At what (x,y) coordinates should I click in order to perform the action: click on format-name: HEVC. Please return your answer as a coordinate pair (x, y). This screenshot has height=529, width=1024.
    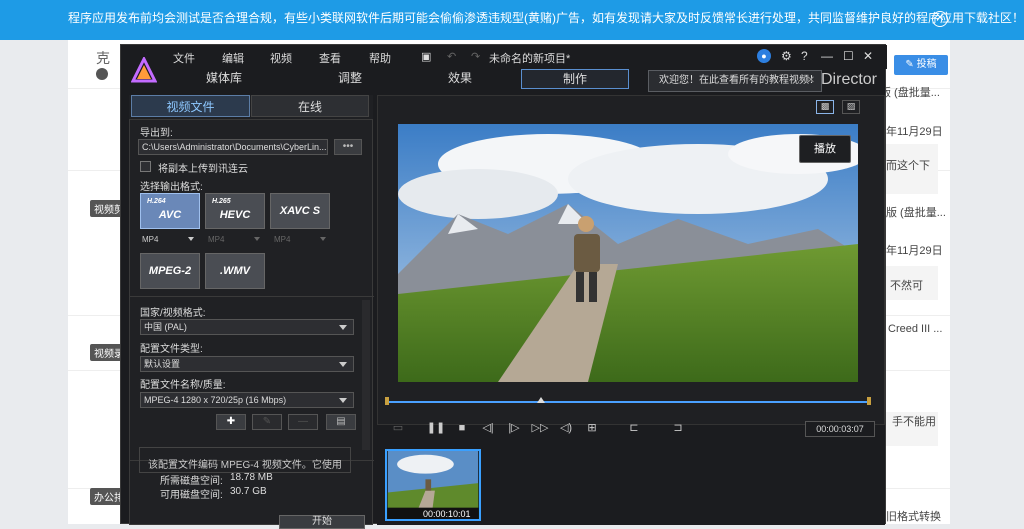
    Looking at the image, I should click on (235, 215).